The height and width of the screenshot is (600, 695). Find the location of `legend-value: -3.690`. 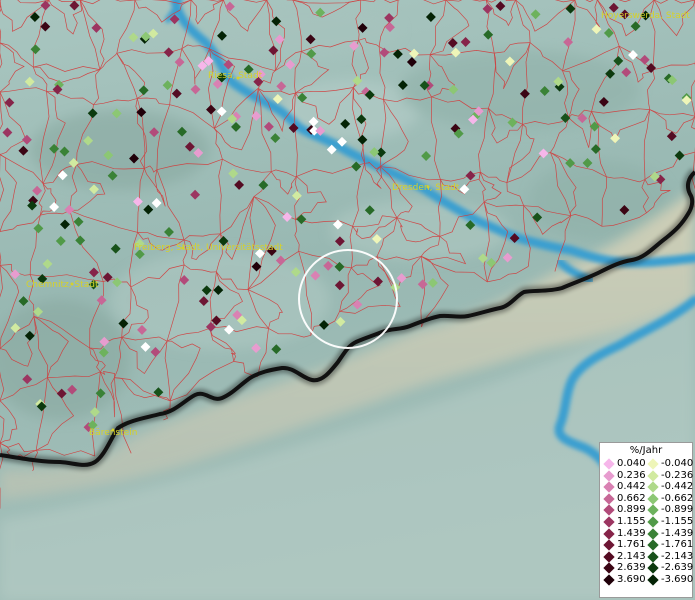

legend-value: -3.690 is located at coordinates (677, 579).